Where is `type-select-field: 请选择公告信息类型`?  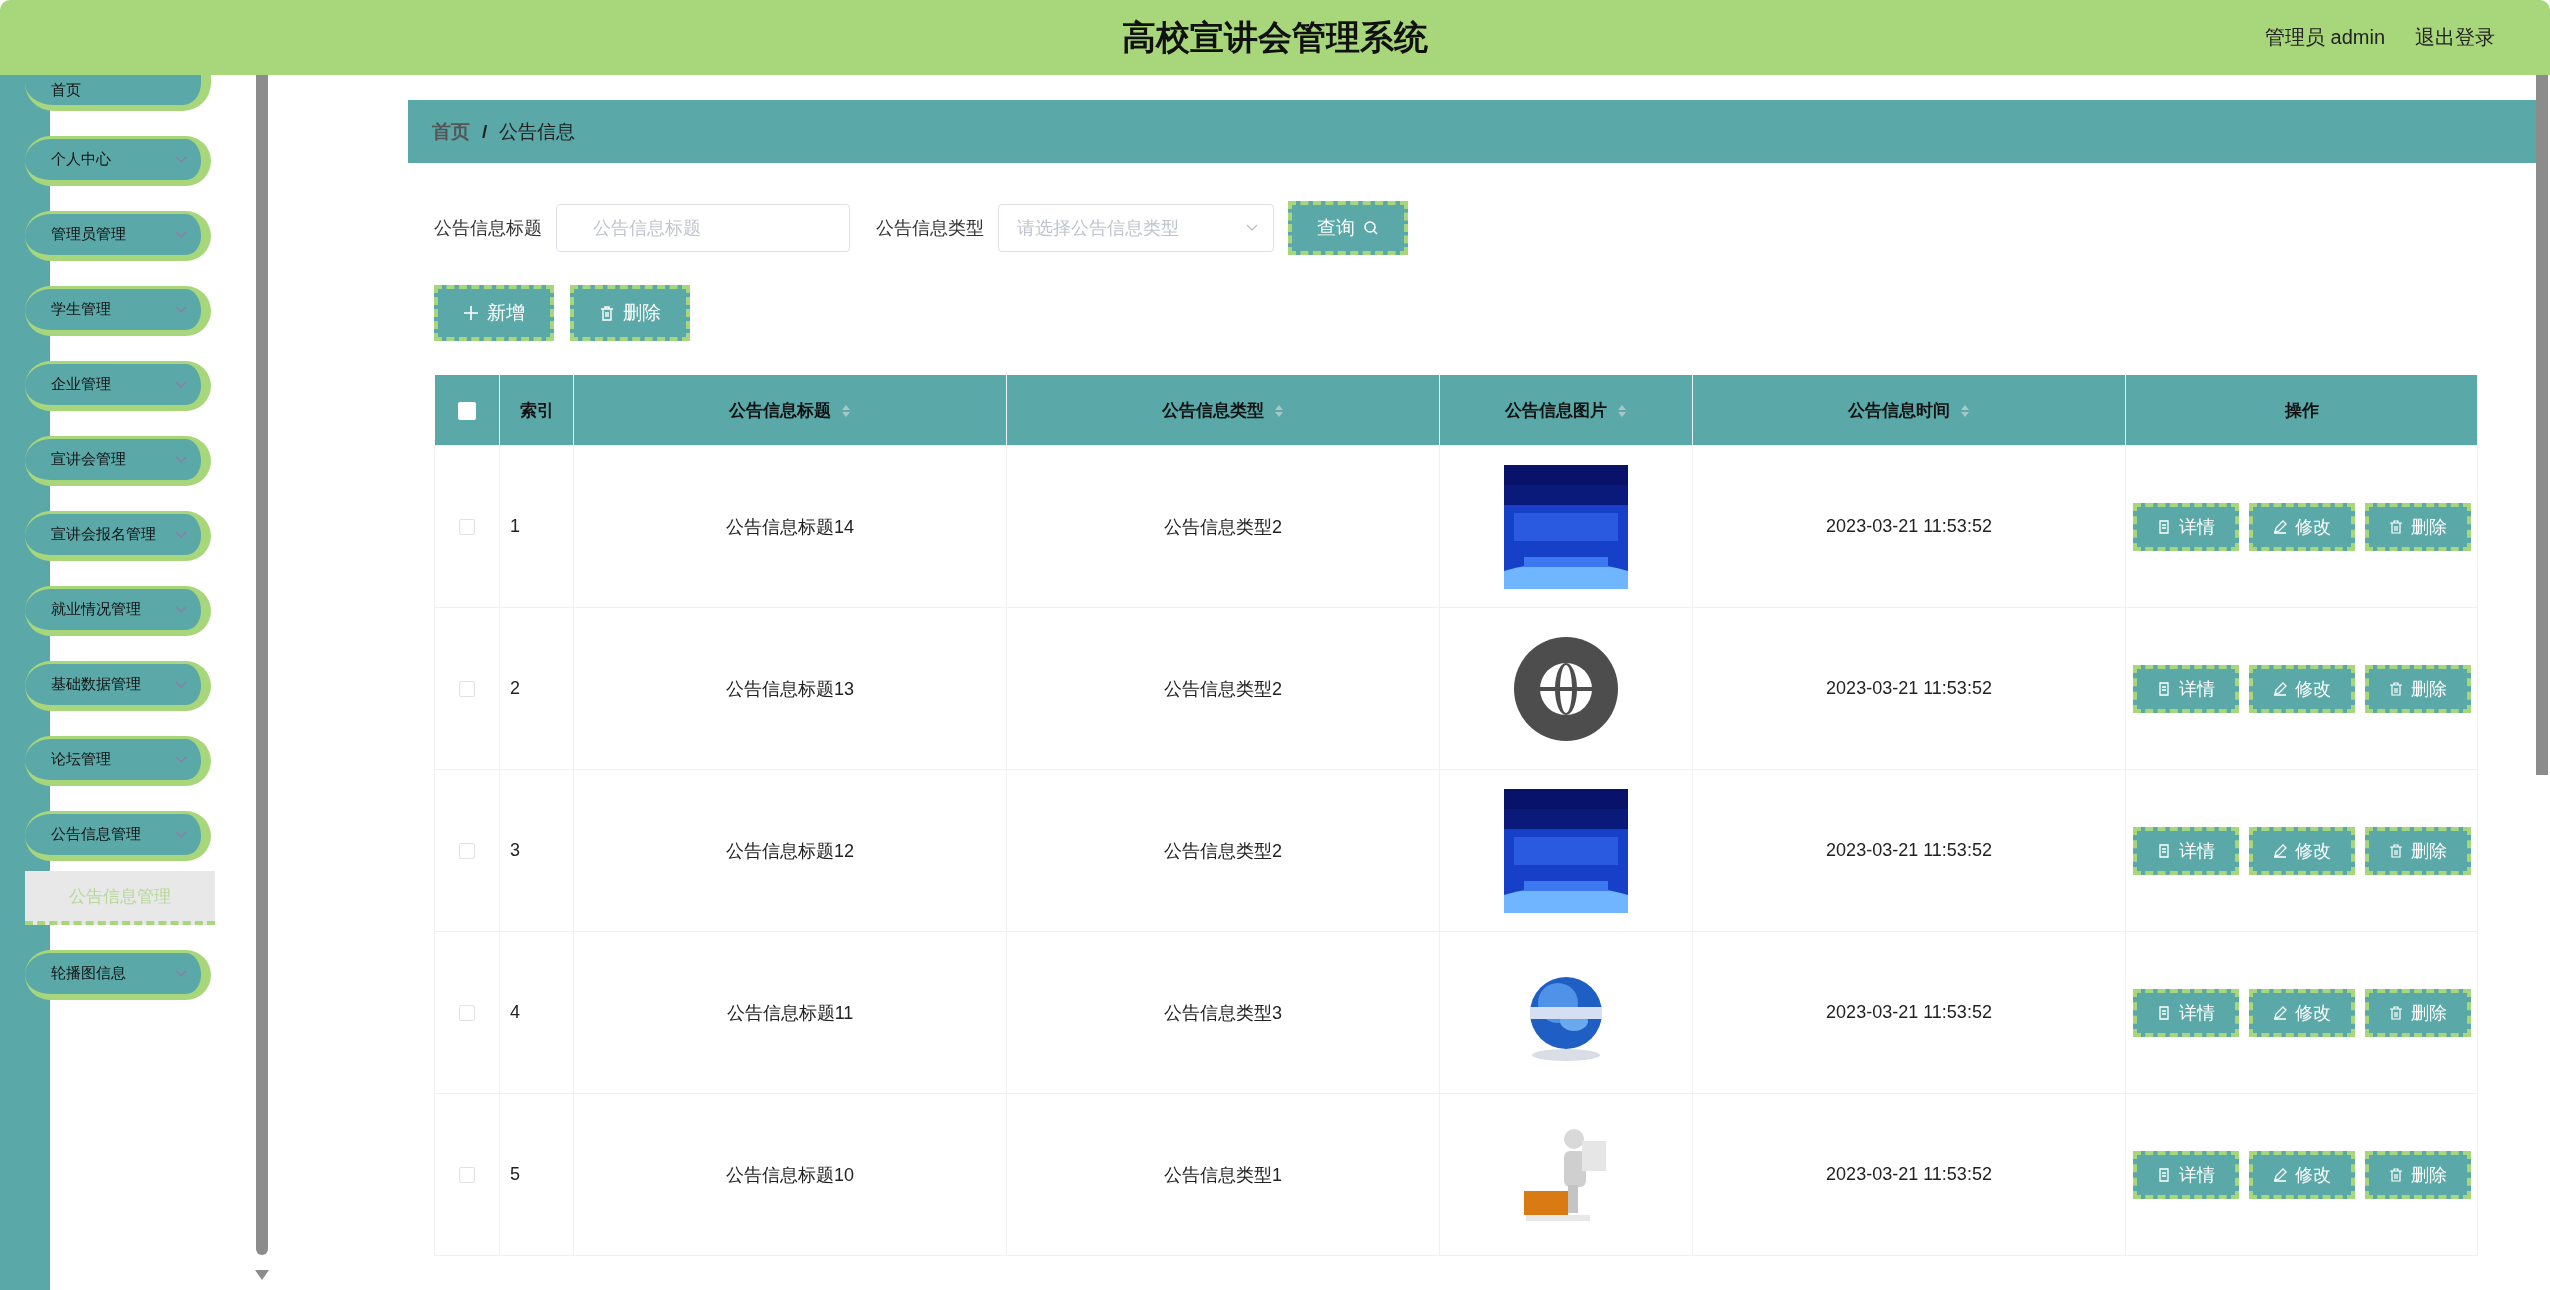 type-select-field: 请选择公告信息类型 is located at coordinates (1136, 228).